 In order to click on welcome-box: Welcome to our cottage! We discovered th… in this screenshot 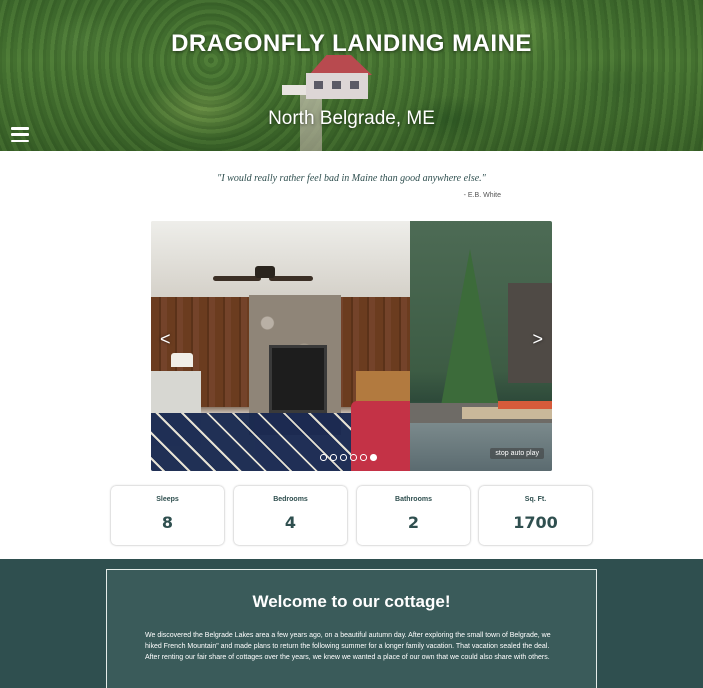, I will do `click(351, 628)`.